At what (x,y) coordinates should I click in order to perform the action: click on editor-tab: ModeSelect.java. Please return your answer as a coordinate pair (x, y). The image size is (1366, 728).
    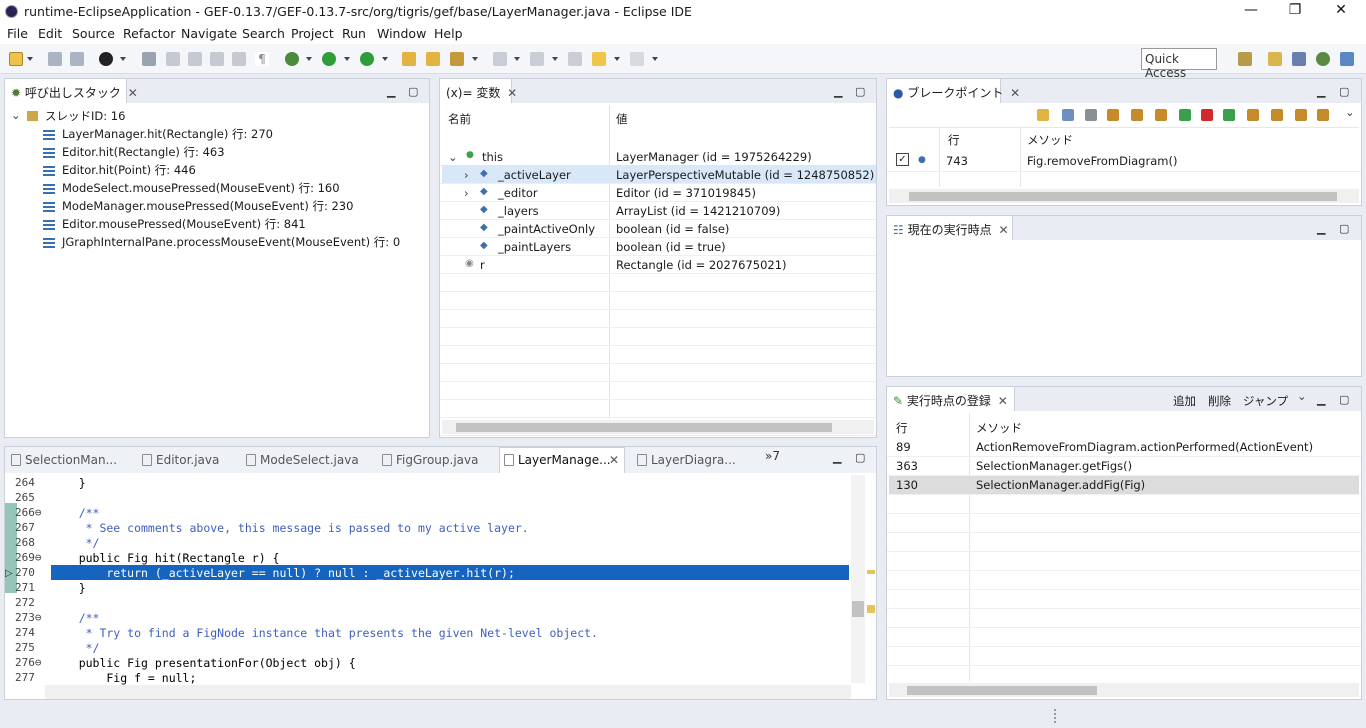
    Looking at the image, I should click on (309, 460).